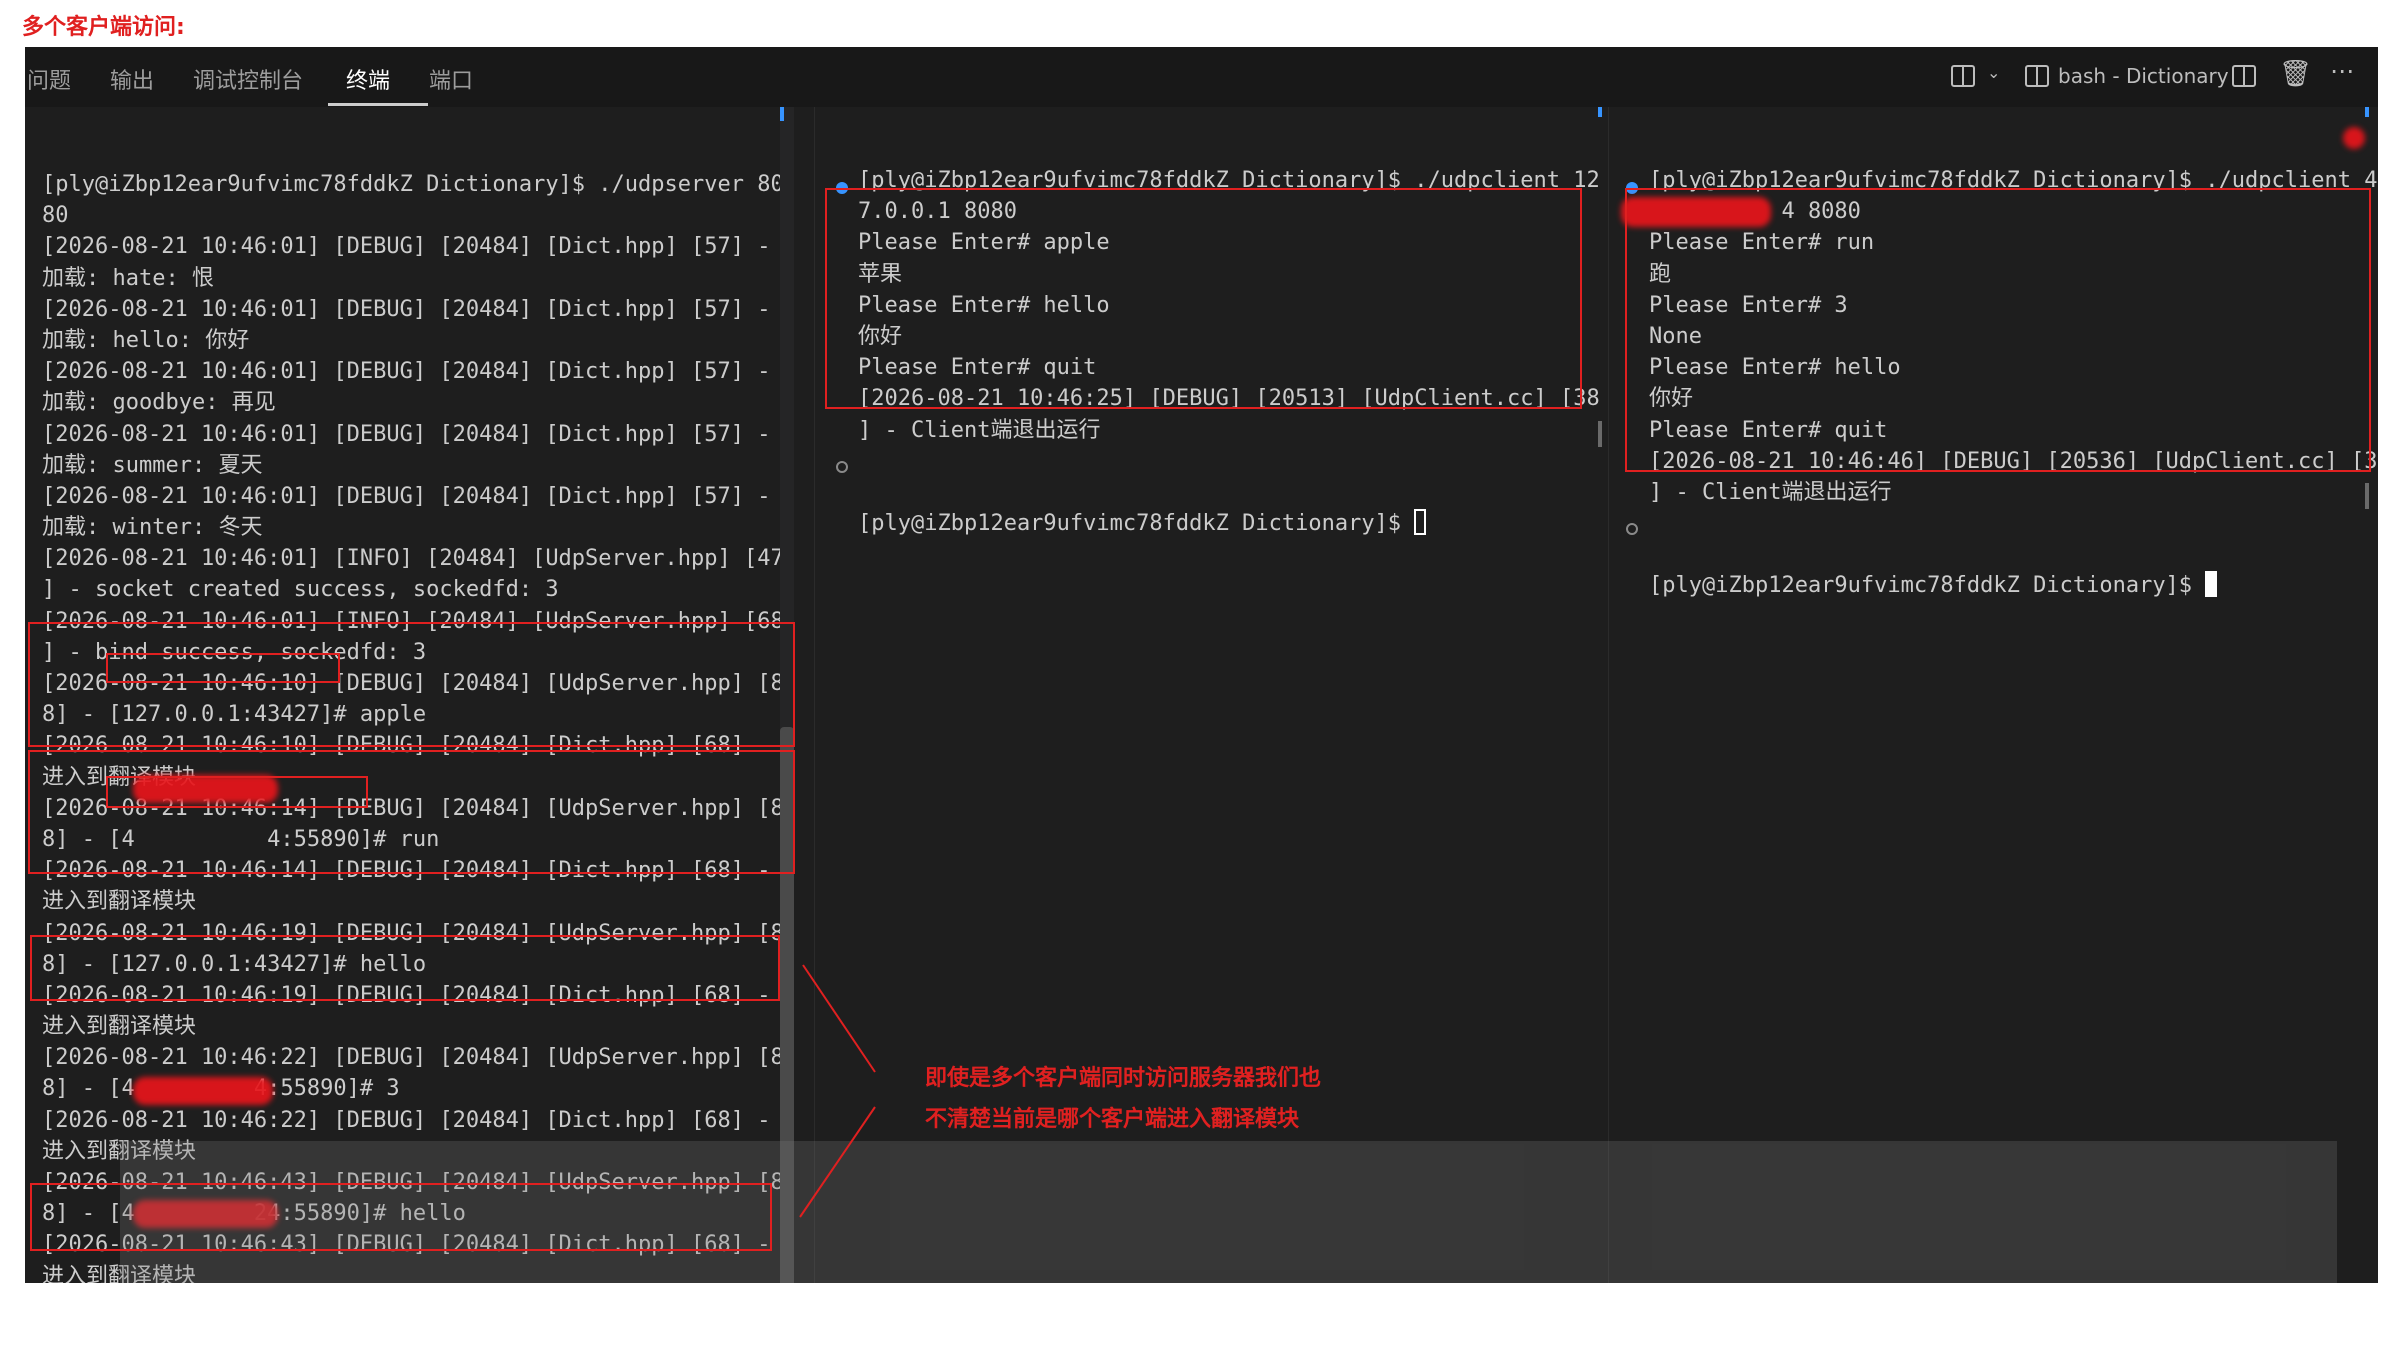 This screenshot has width=2387, height=1371. Describe the element at coordinates (880, 274) in the screenshot. I see `terminal-line: 苹果` at that location.